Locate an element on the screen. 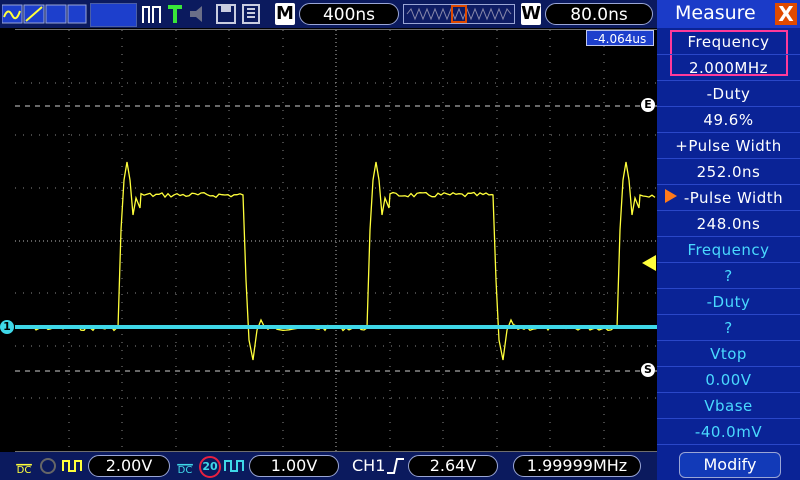 The image size is (800, 480). trigger-source: CH1 is located at coordinates (368, 466).